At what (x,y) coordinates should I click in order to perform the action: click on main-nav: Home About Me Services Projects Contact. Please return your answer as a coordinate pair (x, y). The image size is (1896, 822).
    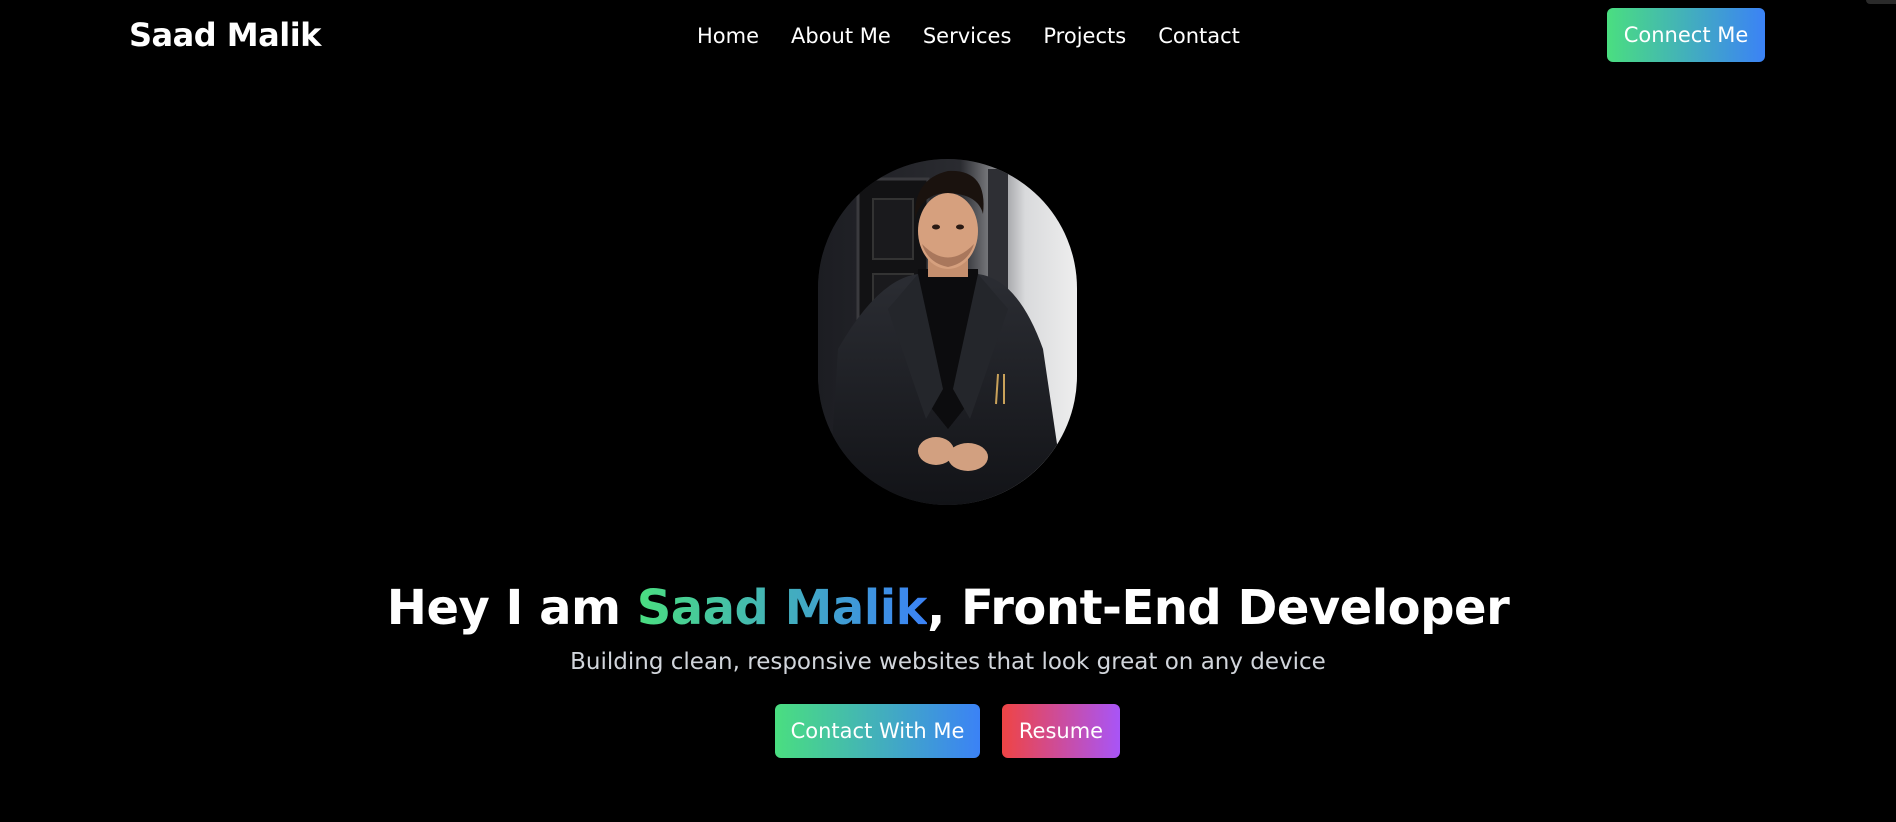
    Looking at the image, I should click on (968, 36).